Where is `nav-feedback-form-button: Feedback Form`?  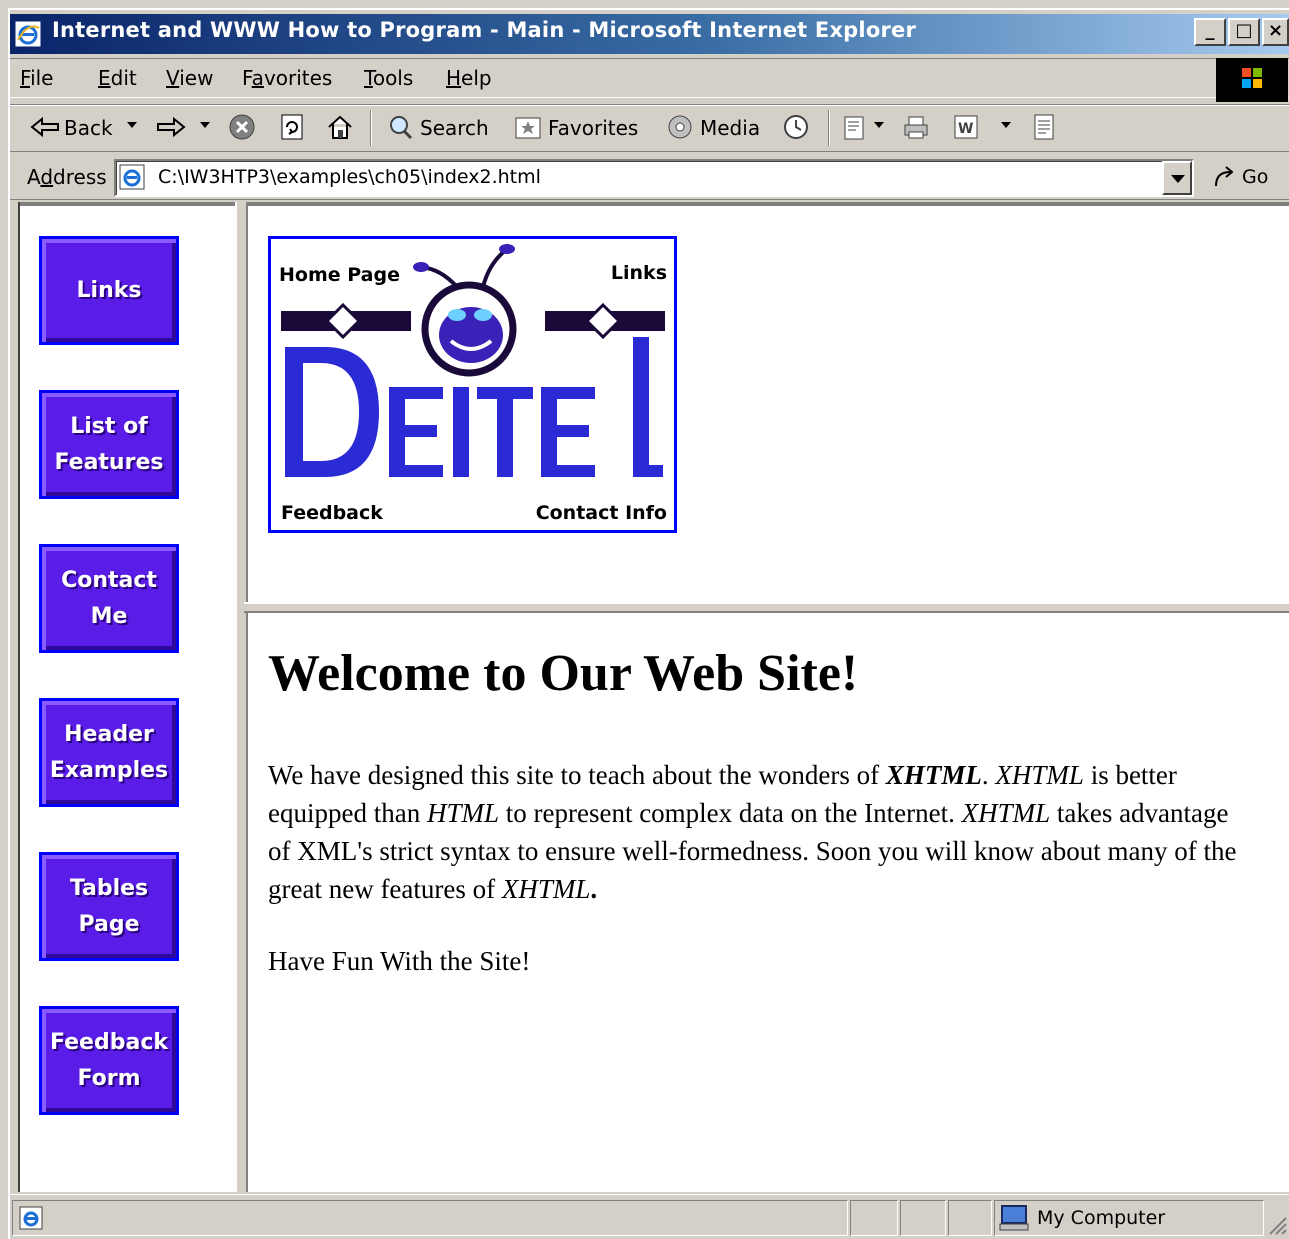
nav-feedback-form-button: Feedback Form is located at coordinates (109, 1060).